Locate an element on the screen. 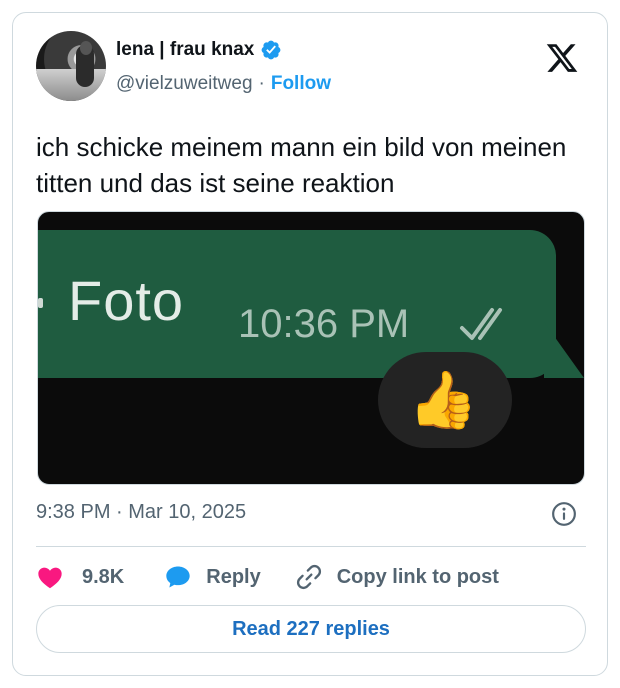 The height and width of the screenshot is (688, 620). author-name-row: lena | frau knax is located at coordinates (199, 50).